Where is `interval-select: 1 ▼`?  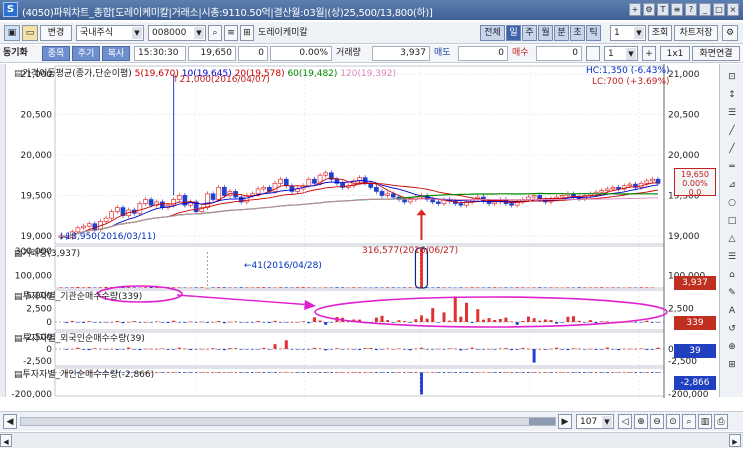 interval-select: 1 ▼ is located at coordinates (628, 33).